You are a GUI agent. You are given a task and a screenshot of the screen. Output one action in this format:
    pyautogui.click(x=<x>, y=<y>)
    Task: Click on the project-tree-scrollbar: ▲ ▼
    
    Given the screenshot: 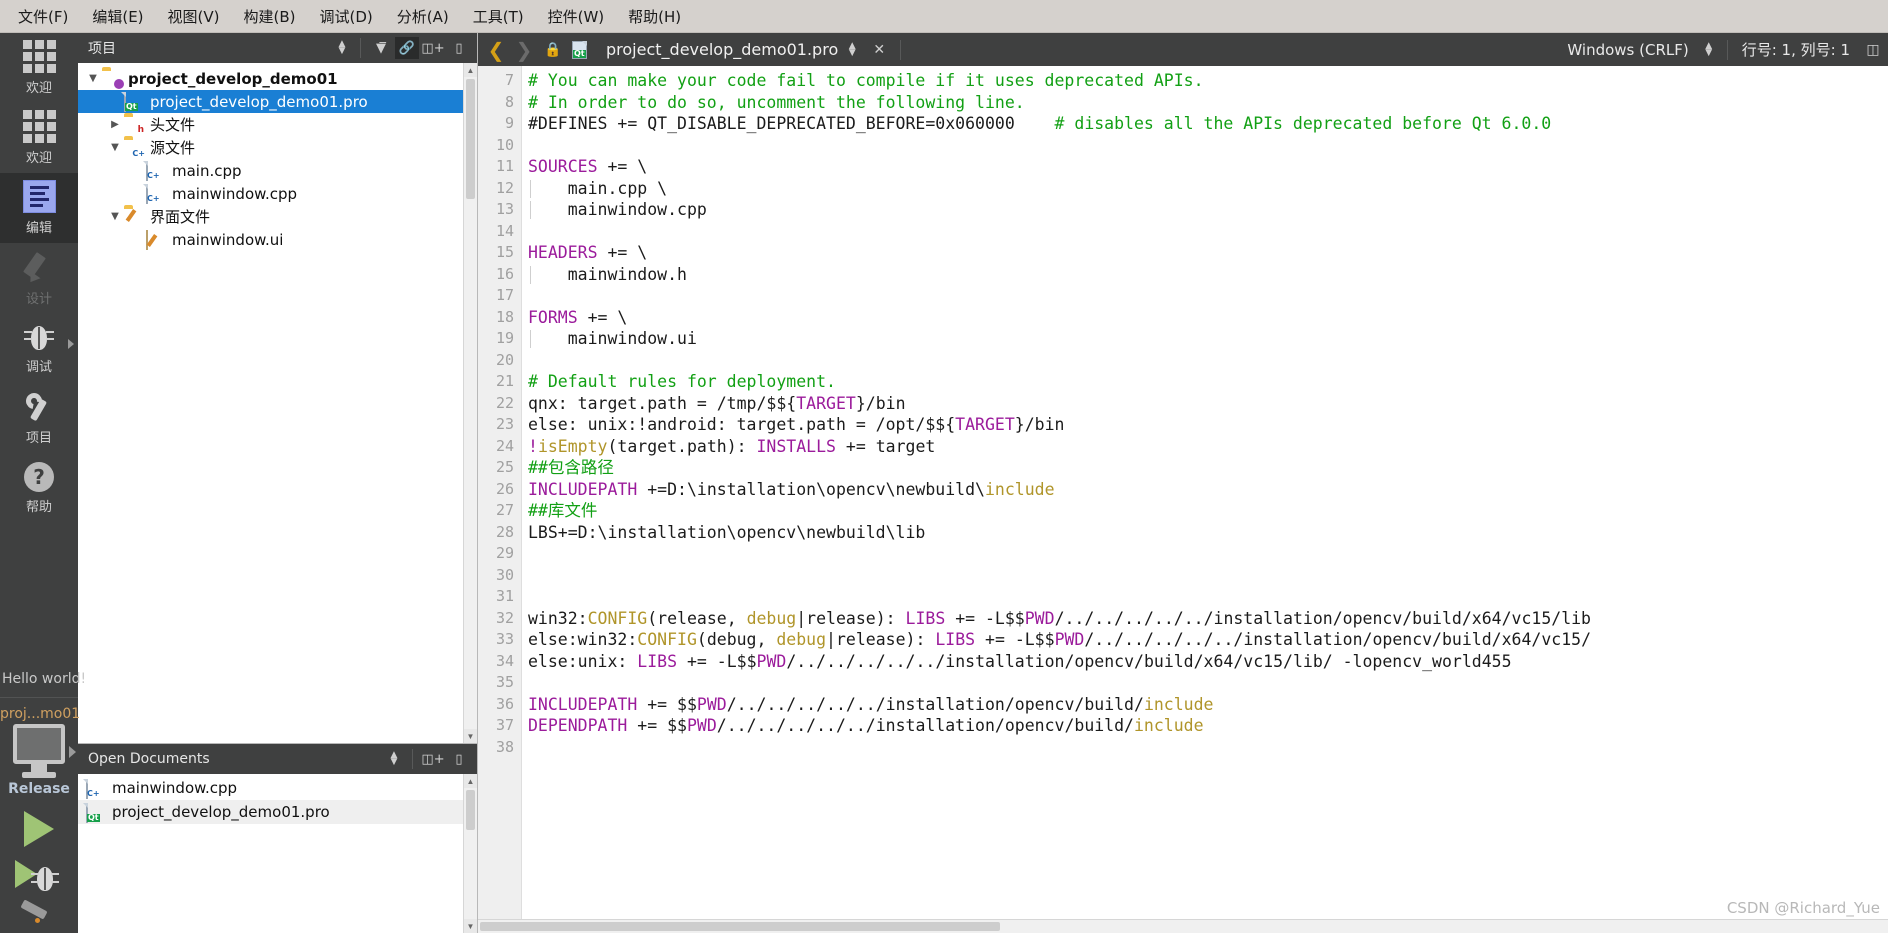 What is the action you would take?
    pyautogui.click(x=470, y=403)
    